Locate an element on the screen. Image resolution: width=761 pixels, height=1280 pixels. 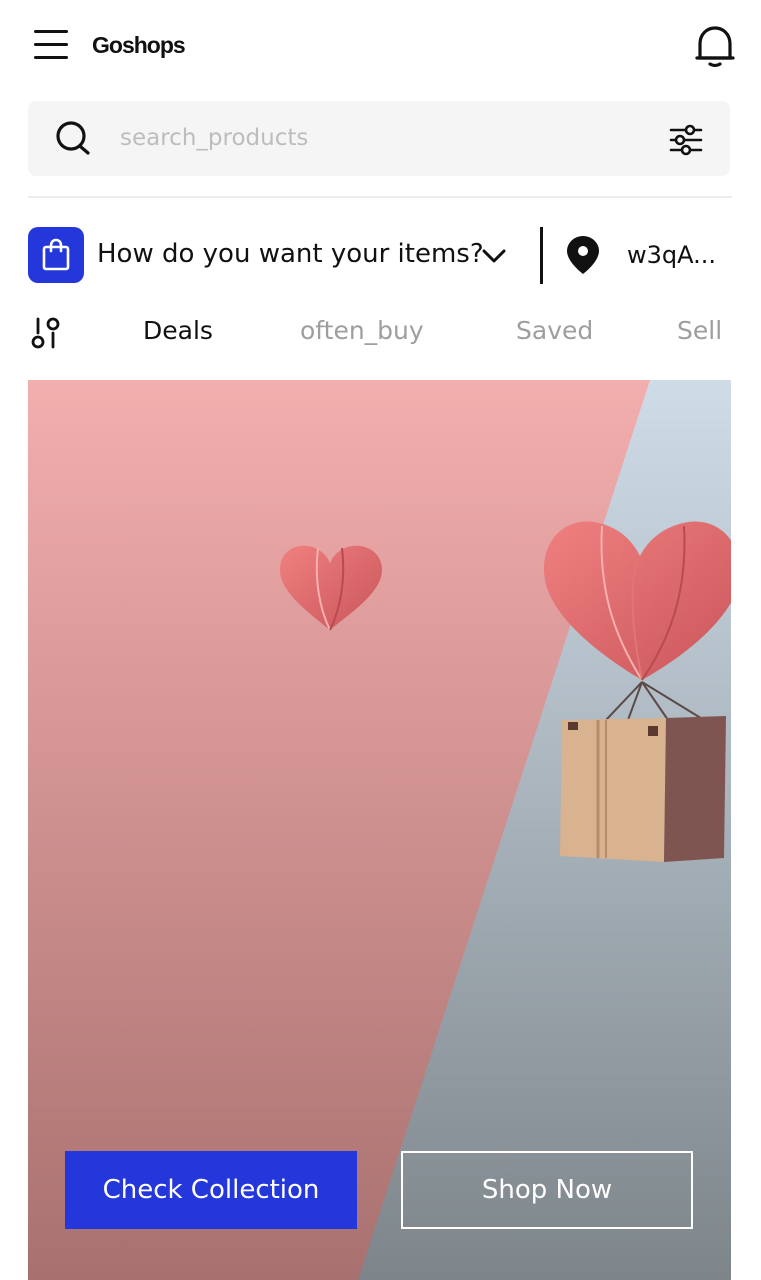
sliders-icon is located at coordinates (686, 140).